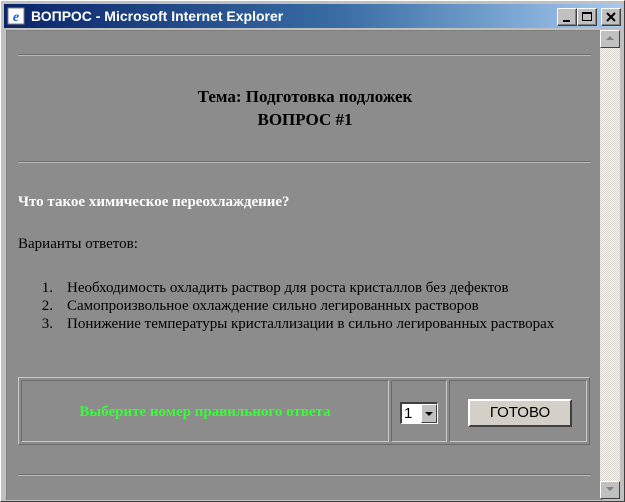  What do you see at coordinates (47, 306) in the screenshot?
I see `answer-number: 2.` at bounding box center [47, 306].